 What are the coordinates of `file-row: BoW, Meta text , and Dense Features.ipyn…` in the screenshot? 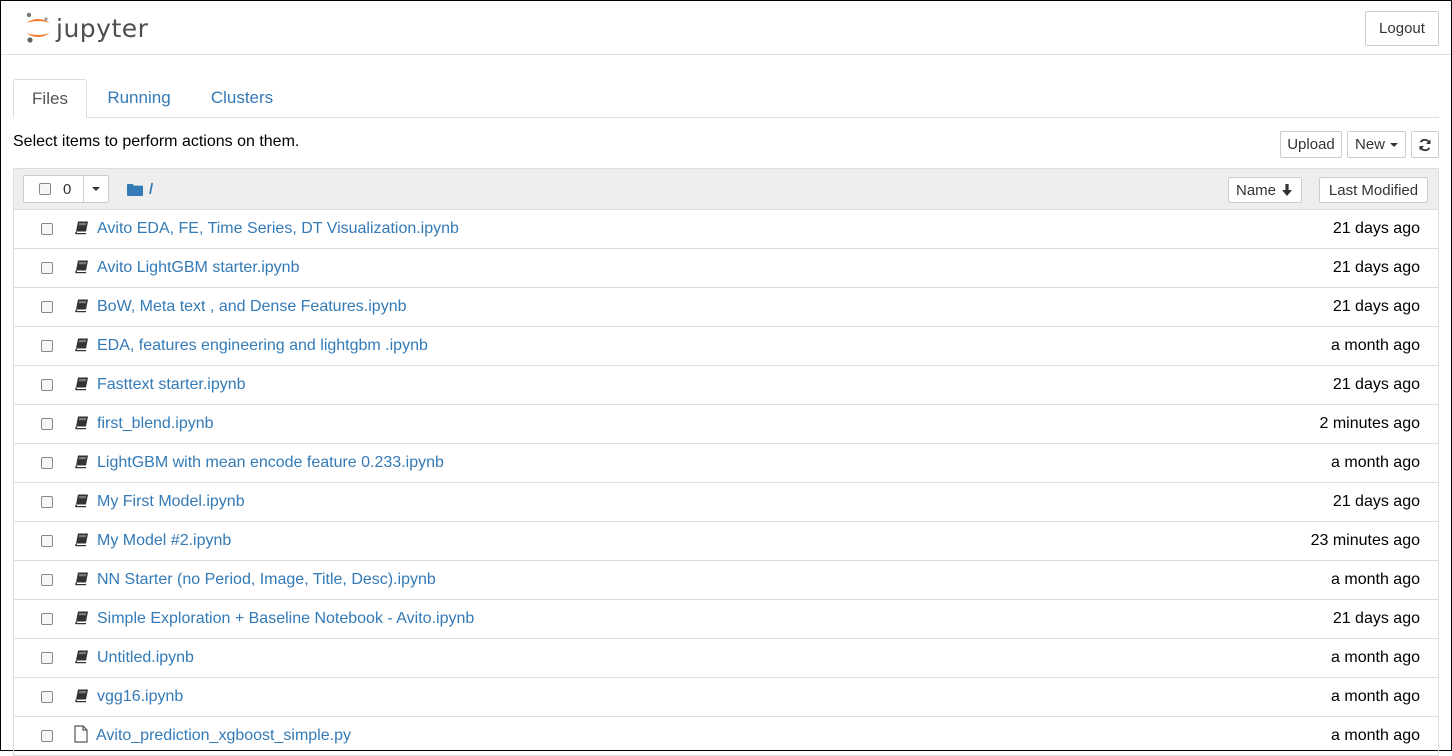 It's located at (726, 307).